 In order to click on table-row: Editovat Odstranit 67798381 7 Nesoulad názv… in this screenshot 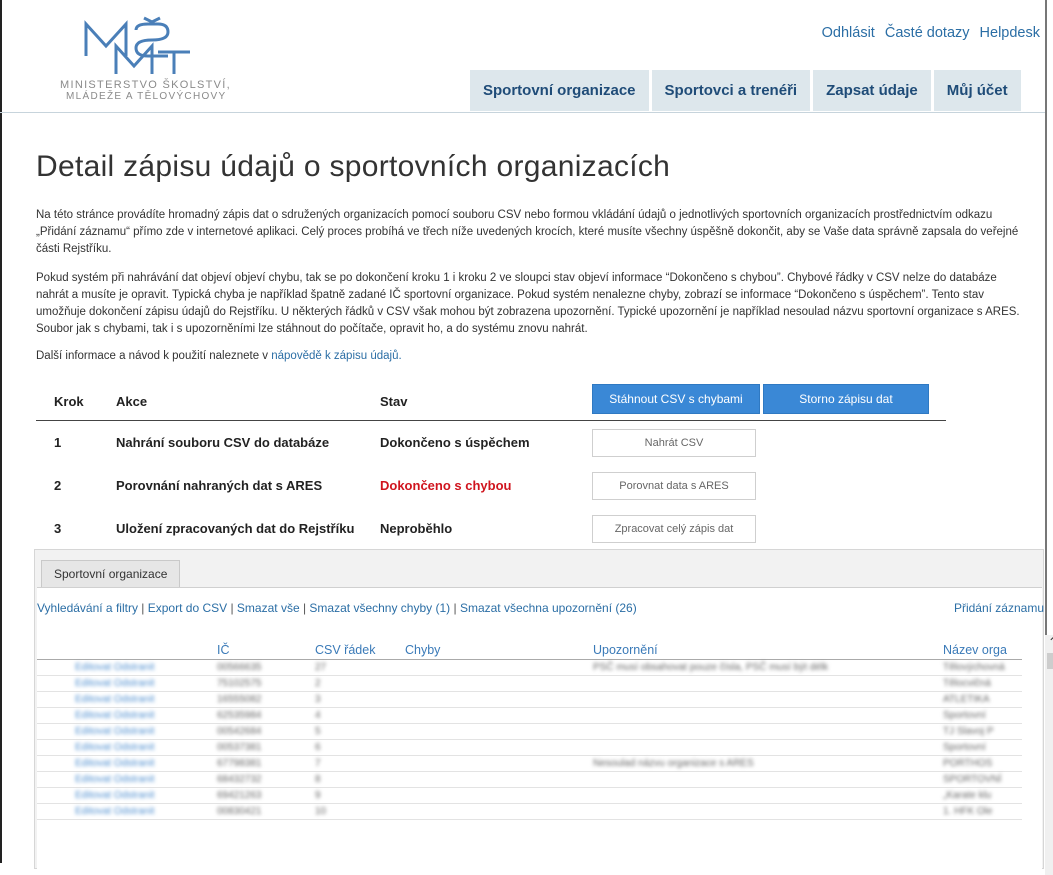, I will do `click(529, 764)`.